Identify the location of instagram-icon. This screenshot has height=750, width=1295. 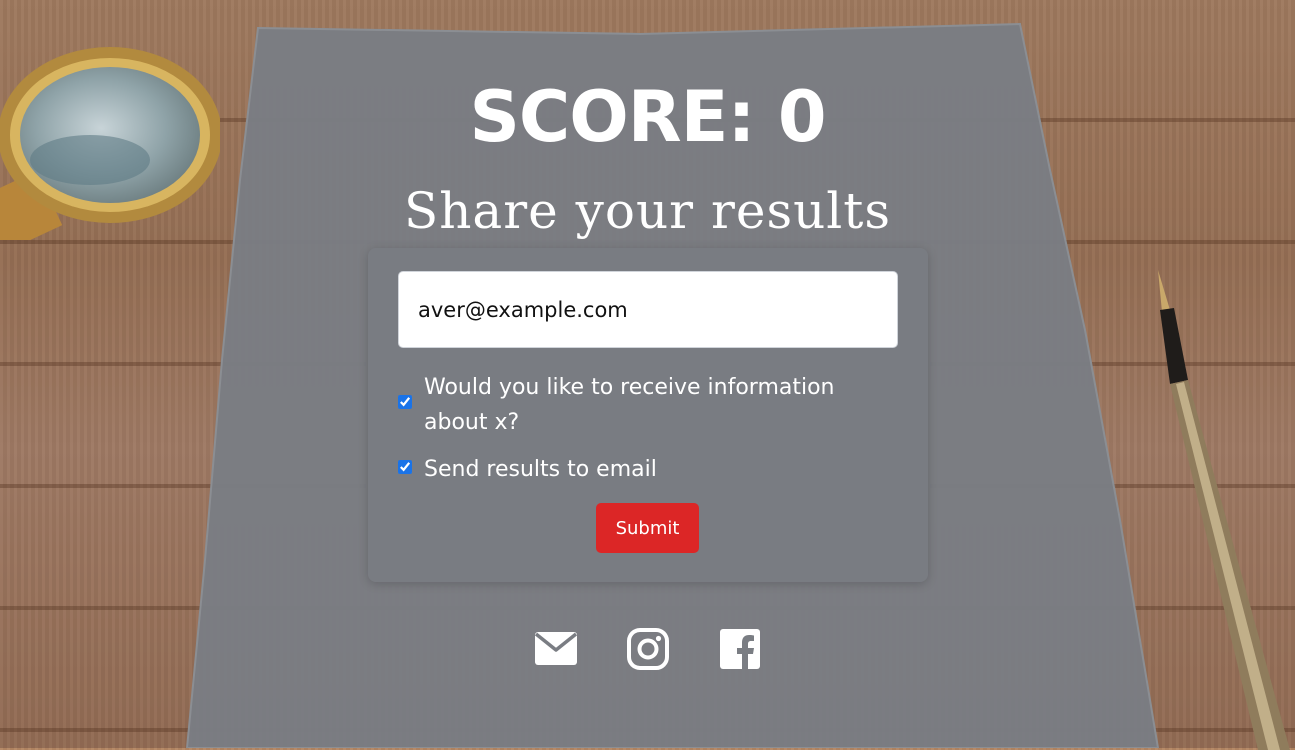
(647, 649).